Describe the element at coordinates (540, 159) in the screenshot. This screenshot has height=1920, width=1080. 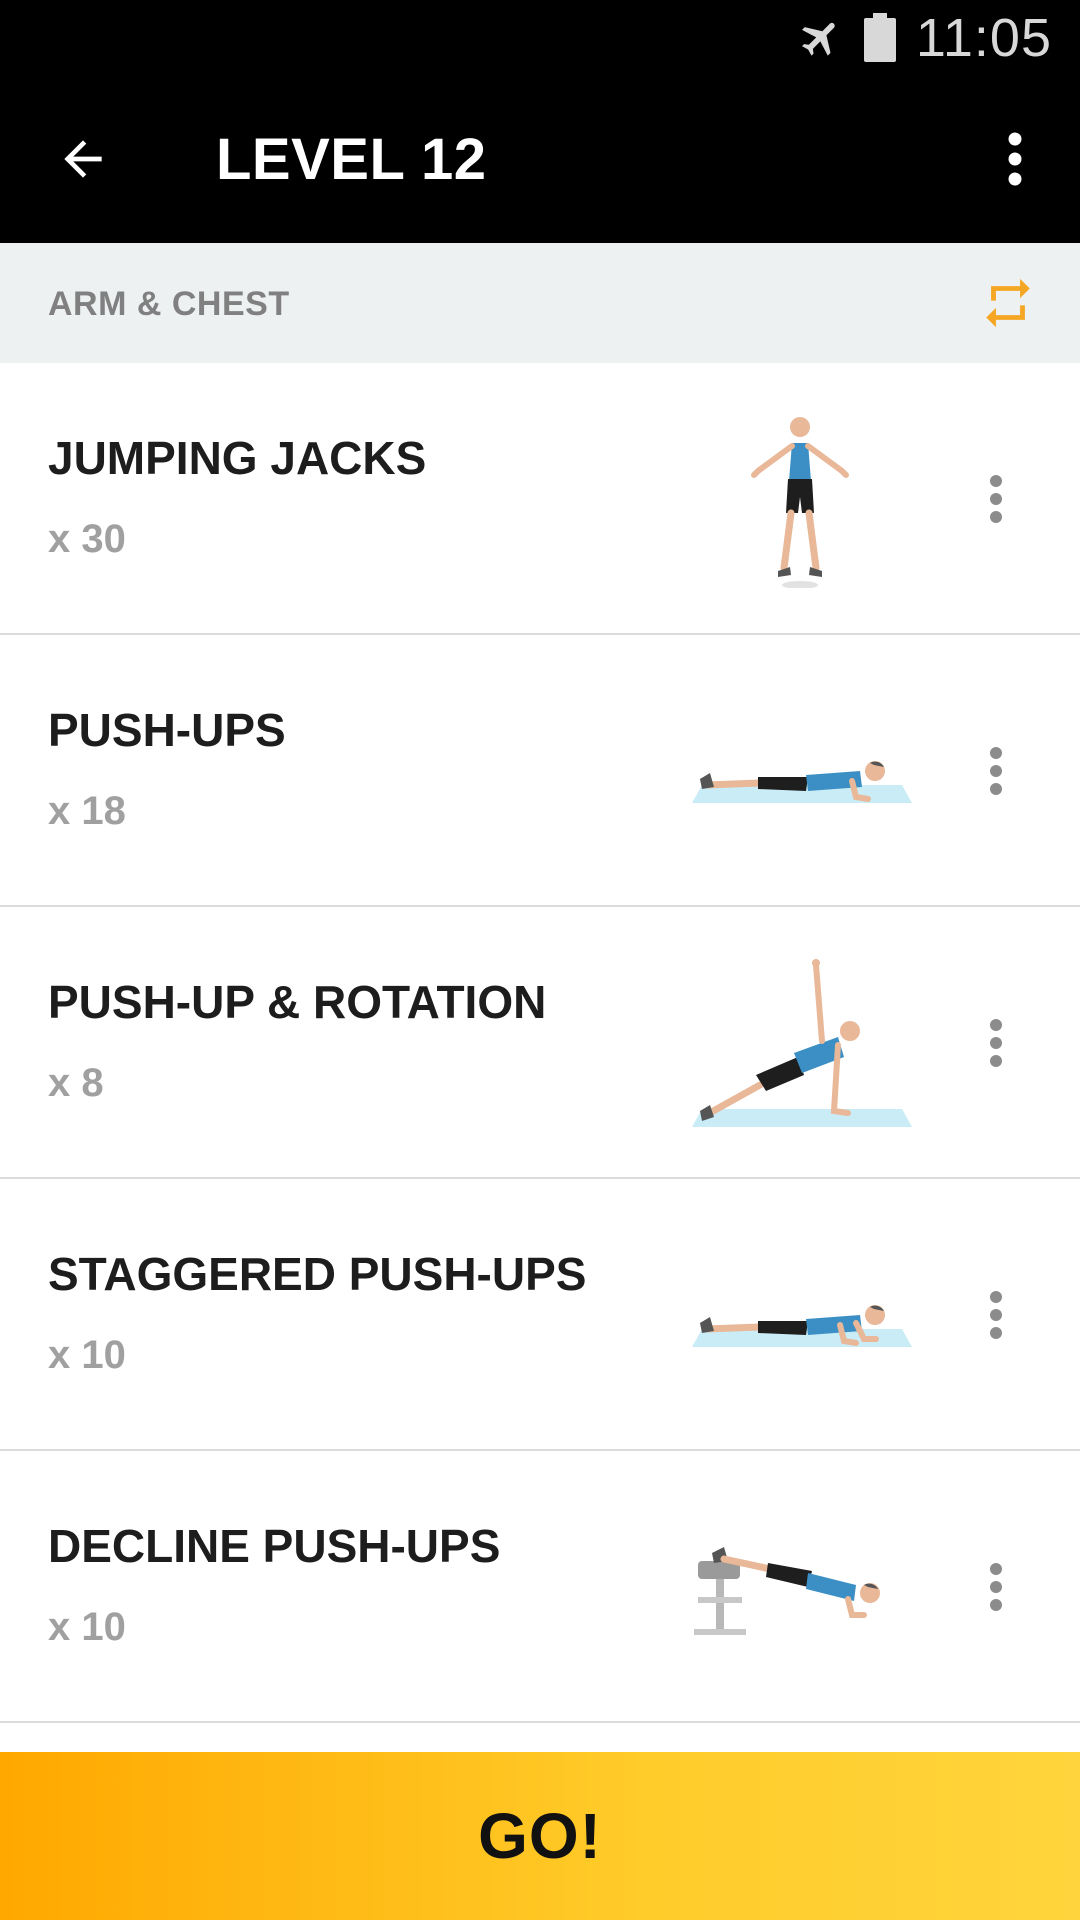
I see `toolbar: LEVEL 12` at that location.